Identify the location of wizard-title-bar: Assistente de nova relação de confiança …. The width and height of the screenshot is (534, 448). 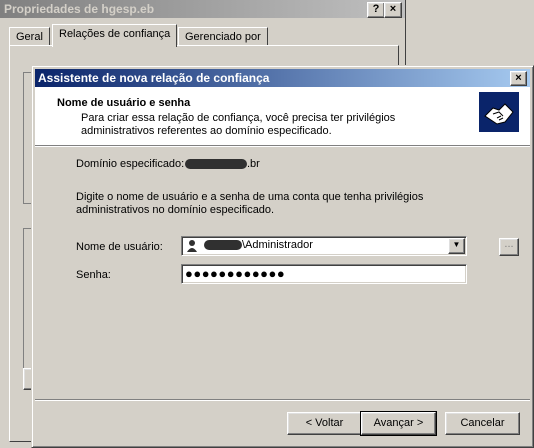
(282, 78).